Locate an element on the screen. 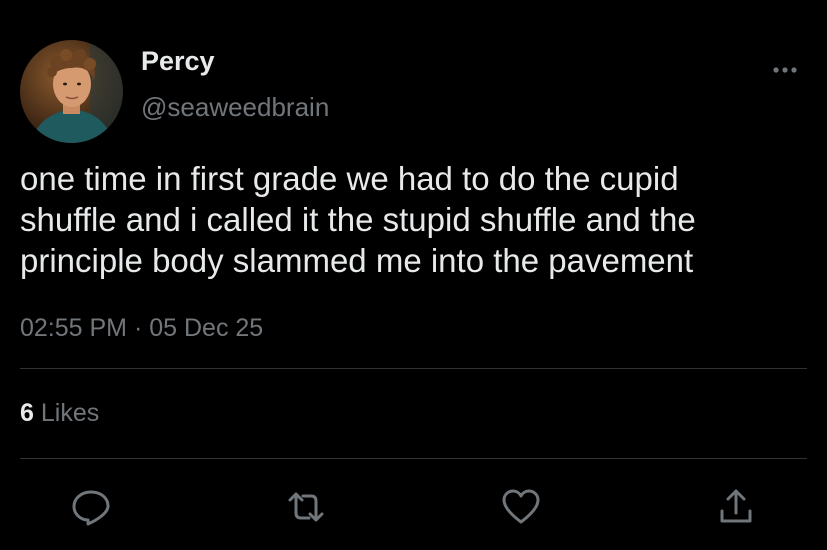  likes-stat: 6 Likes is located at coordinates (59, 413).